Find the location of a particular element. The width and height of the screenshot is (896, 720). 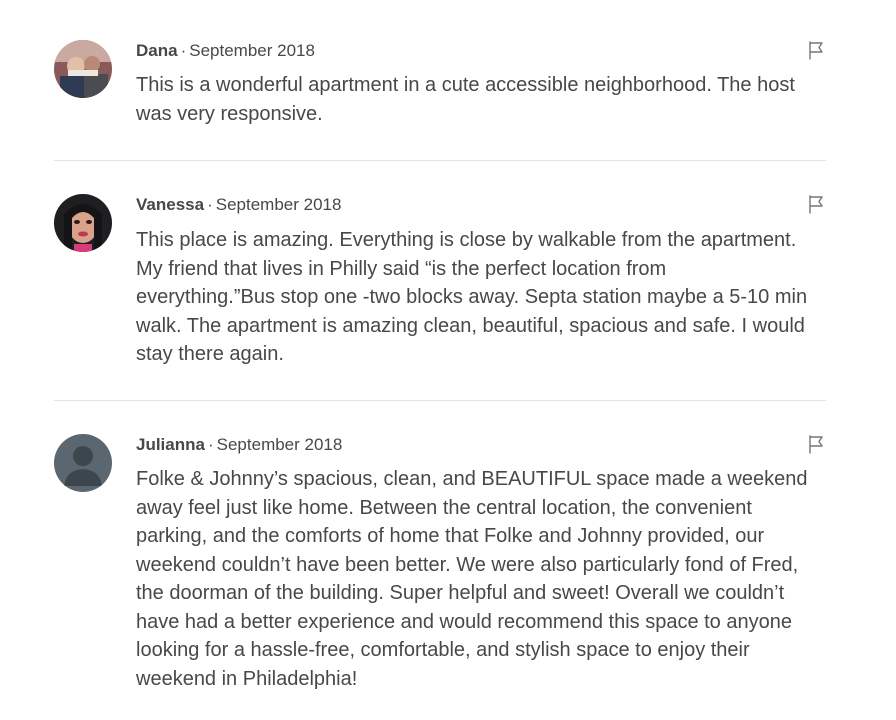

default-user-icon is located at coordinates (83, 463).